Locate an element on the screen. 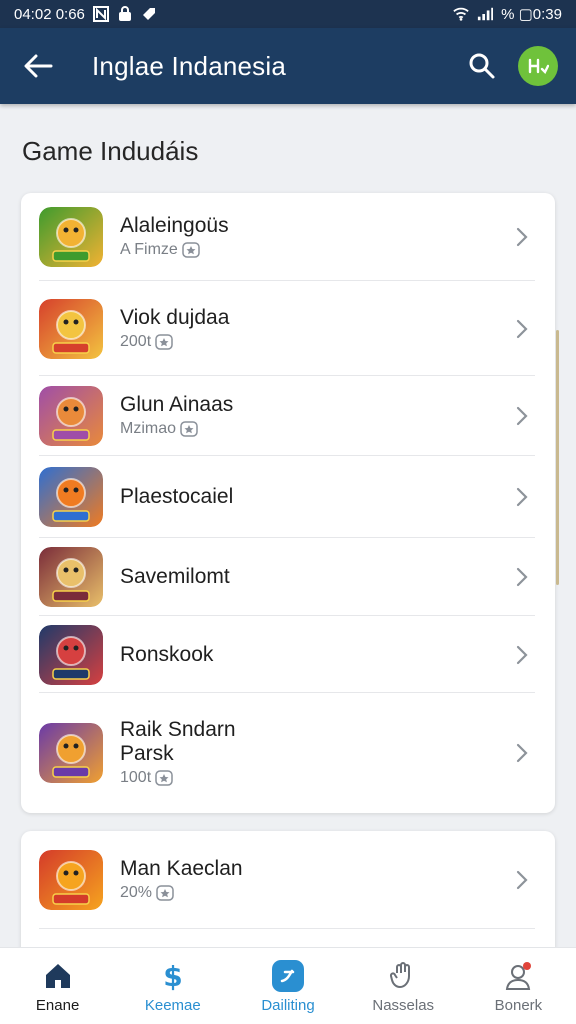  game-list-item: Man Kaeclan 20% is located at coordinates (288, 880).